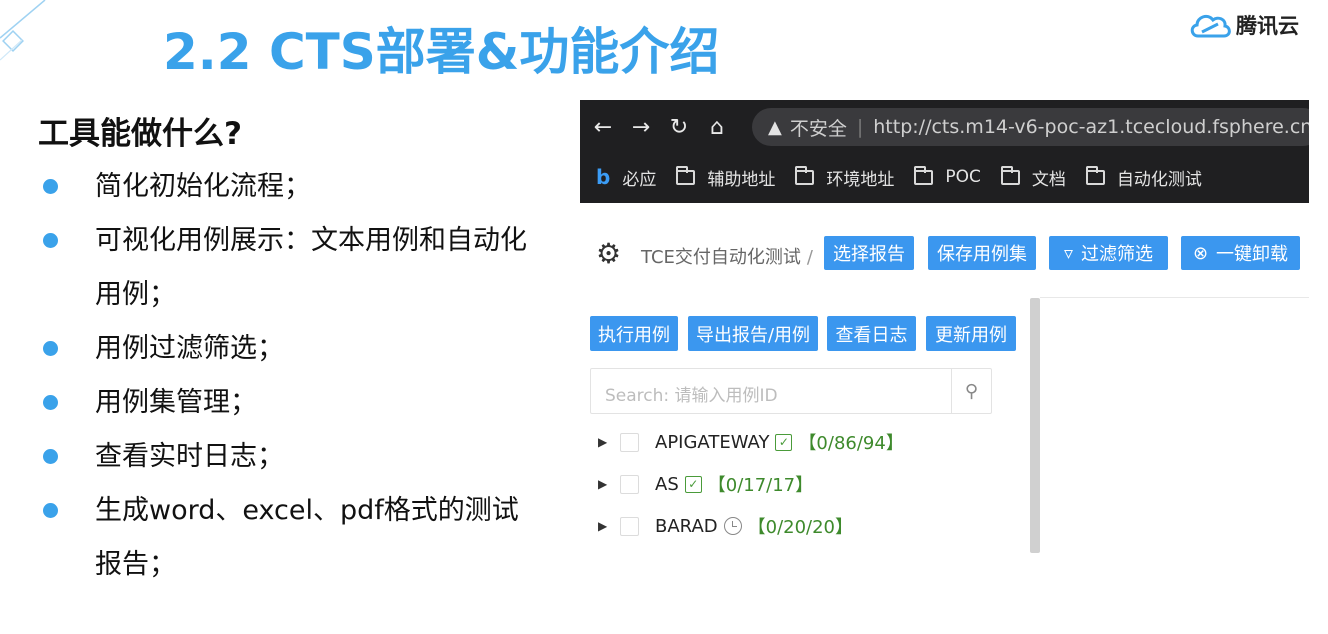 The height and width of the screenshot is (634, 1328). I want to click on close-circle-icon: ⊗, so click(1200, 253).